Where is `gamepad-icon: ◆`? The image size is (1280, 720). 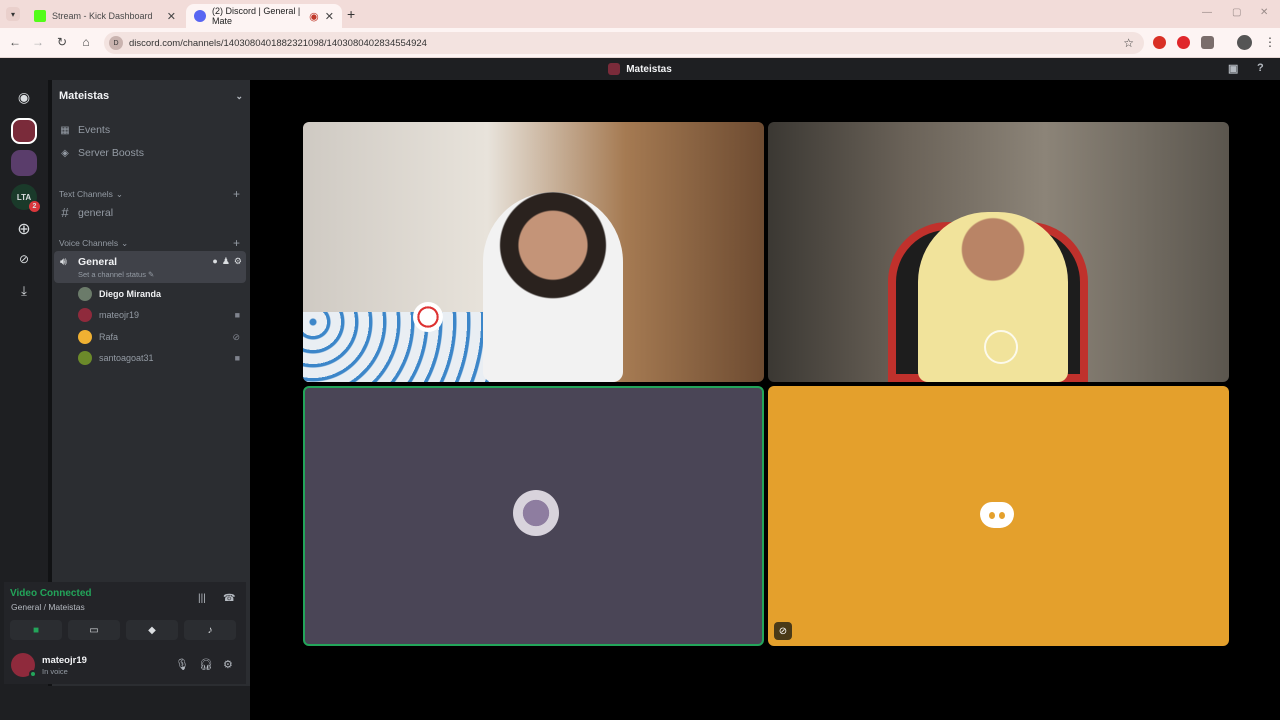 gamepad-icon: ◆ is located at coordinates (152, 630).